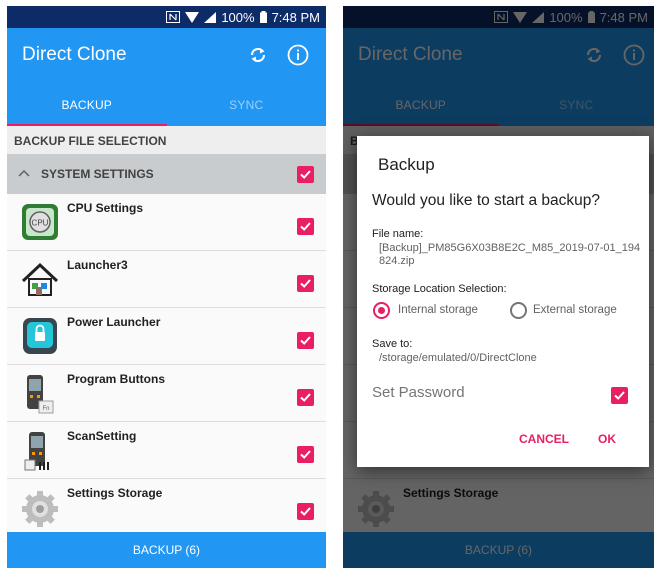 The image size is (654, 568). I want to click on file-name-label: File name:, so click(398, 234).